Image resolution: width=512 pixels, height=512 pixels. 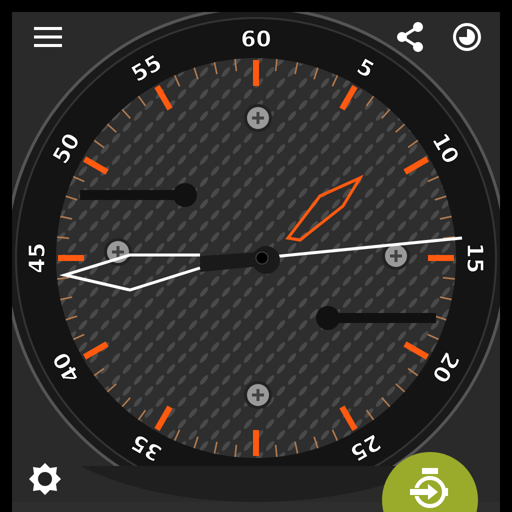 I want to click on dial-number: 25, so click(x=365, y=447).